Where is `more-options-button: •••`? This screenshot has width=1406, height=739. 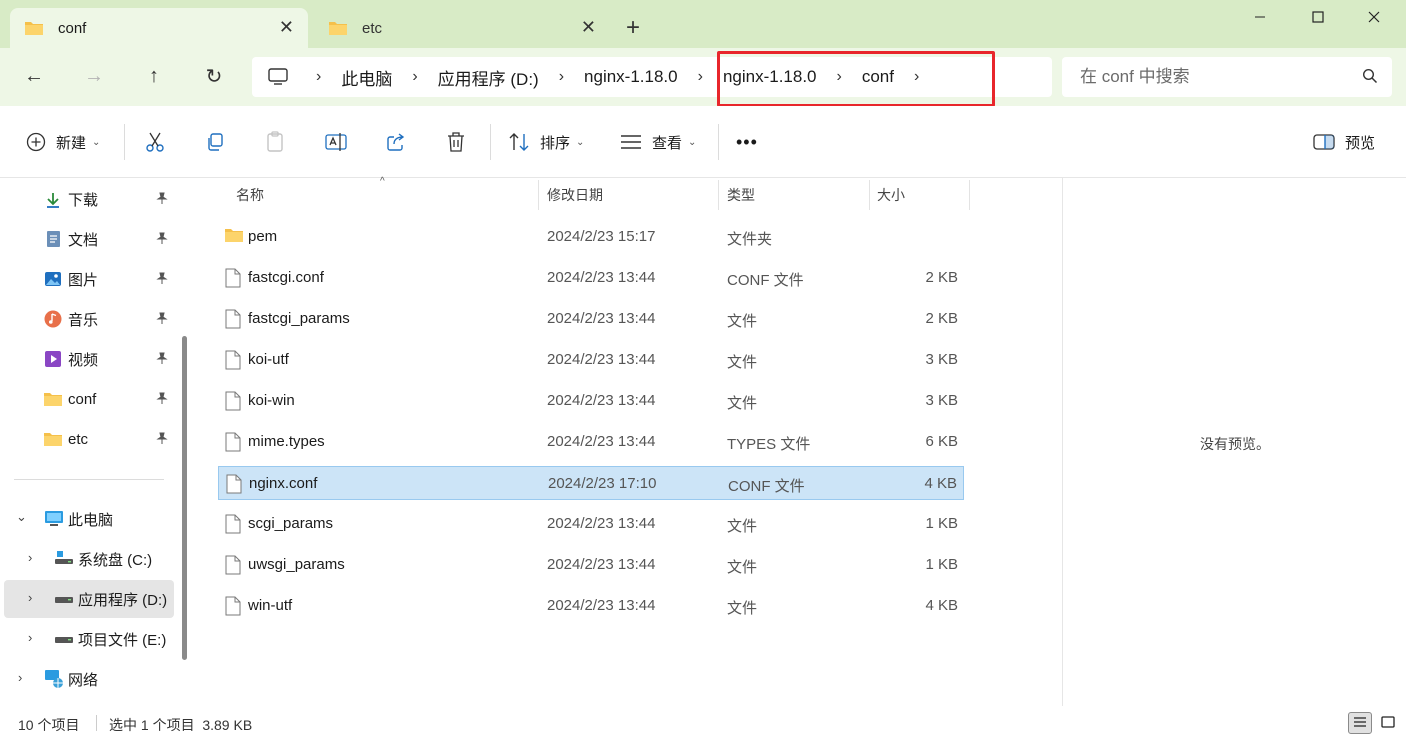 more-options-button: ••• is located at coordinates (747, 142).